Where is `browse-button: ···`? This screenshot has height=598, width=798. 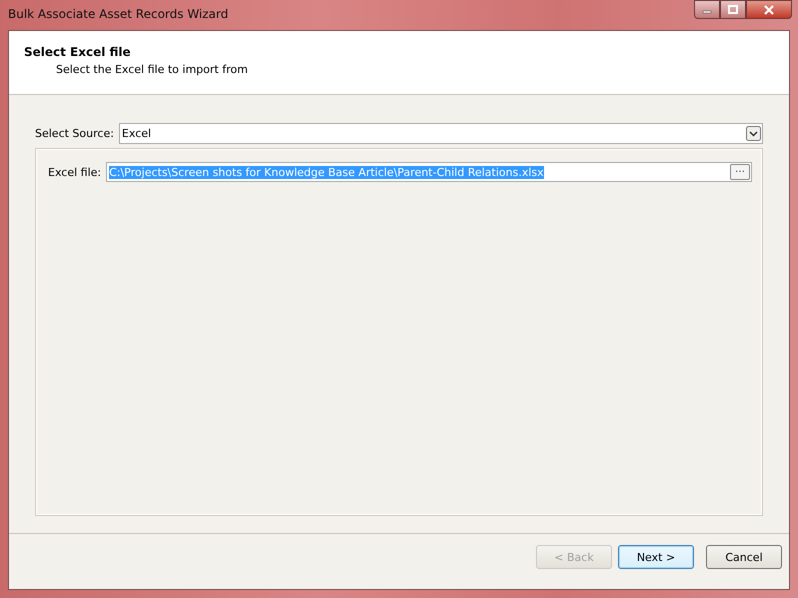 browse-button: ··· is located at coordinates (740, 172).